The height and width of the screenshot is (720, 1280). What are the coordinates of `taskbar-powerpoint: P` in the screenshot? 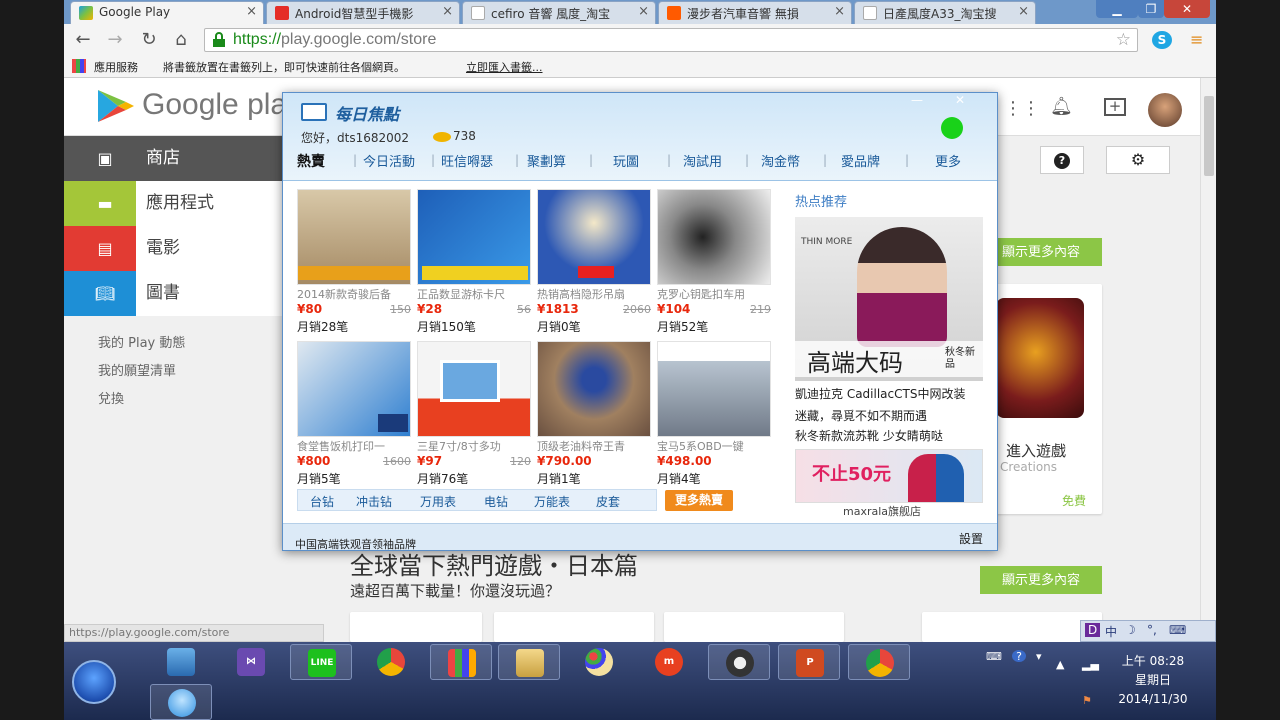 It's located at (809, 662).